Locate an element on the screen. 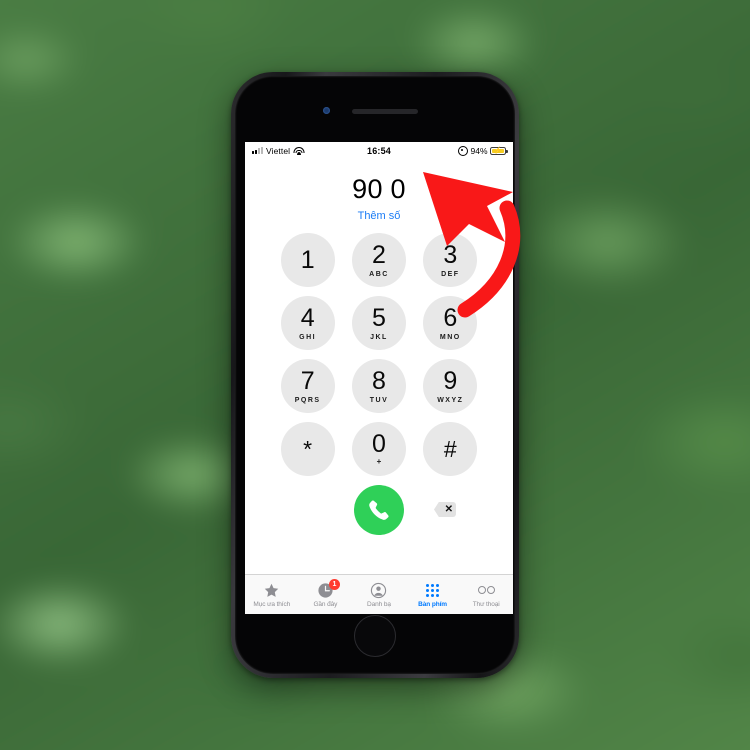 This screenshot has width=750, height=750. carrier-label: Viettel is located at coordinates (278, 150).